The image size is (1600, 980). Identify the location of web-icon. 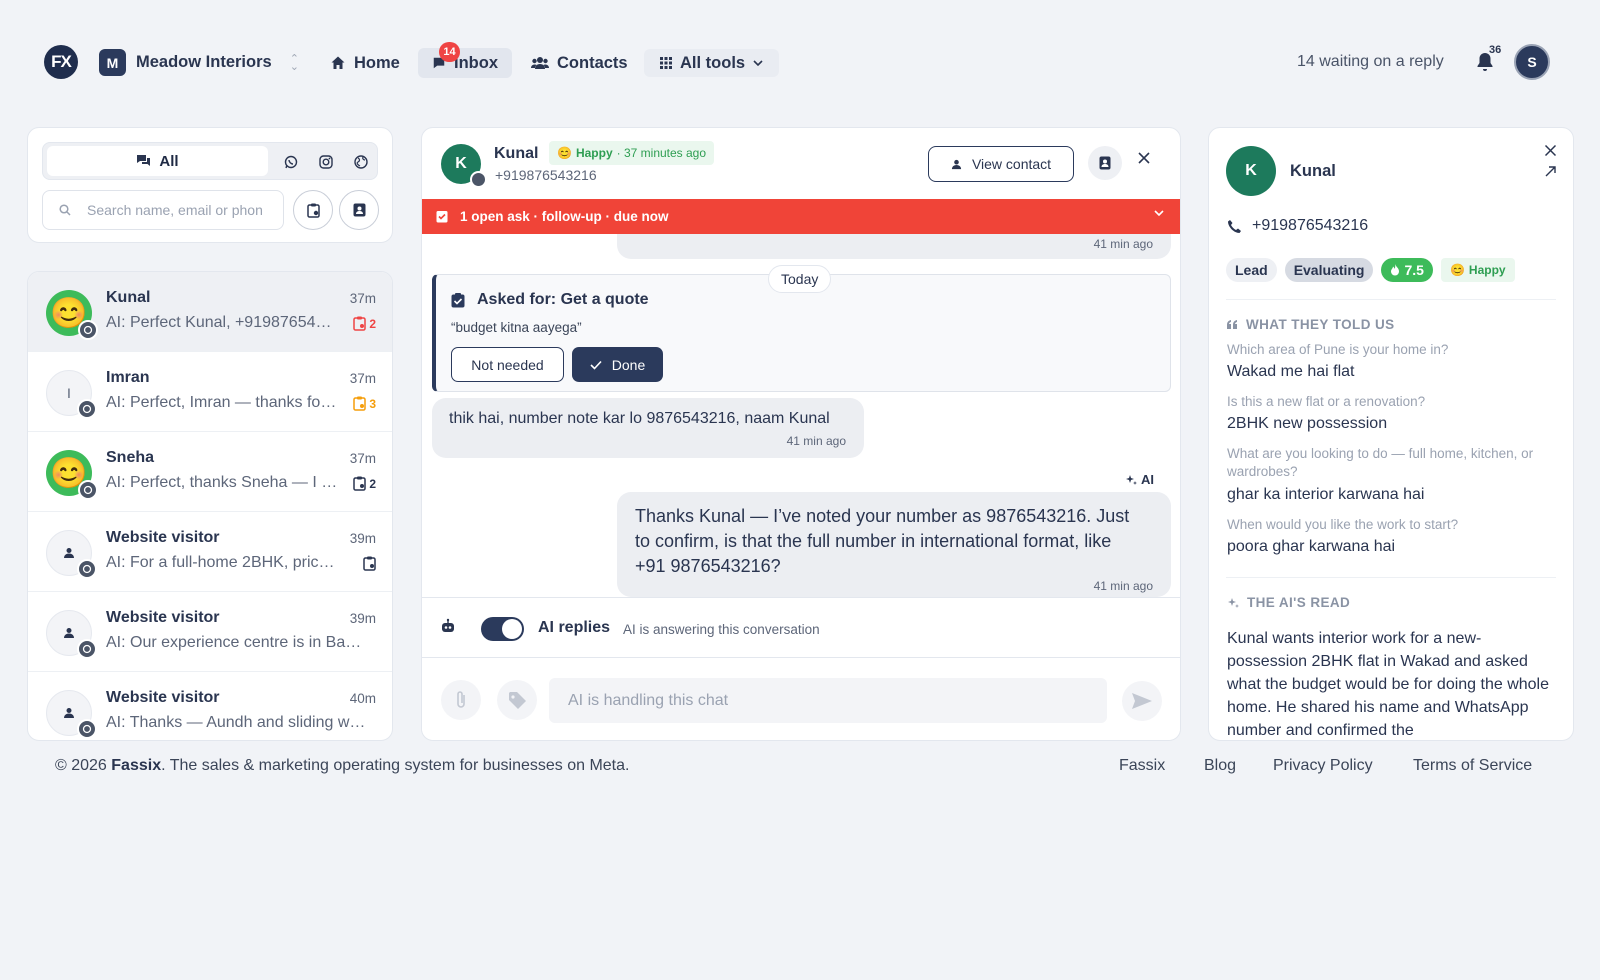
(361, 162).